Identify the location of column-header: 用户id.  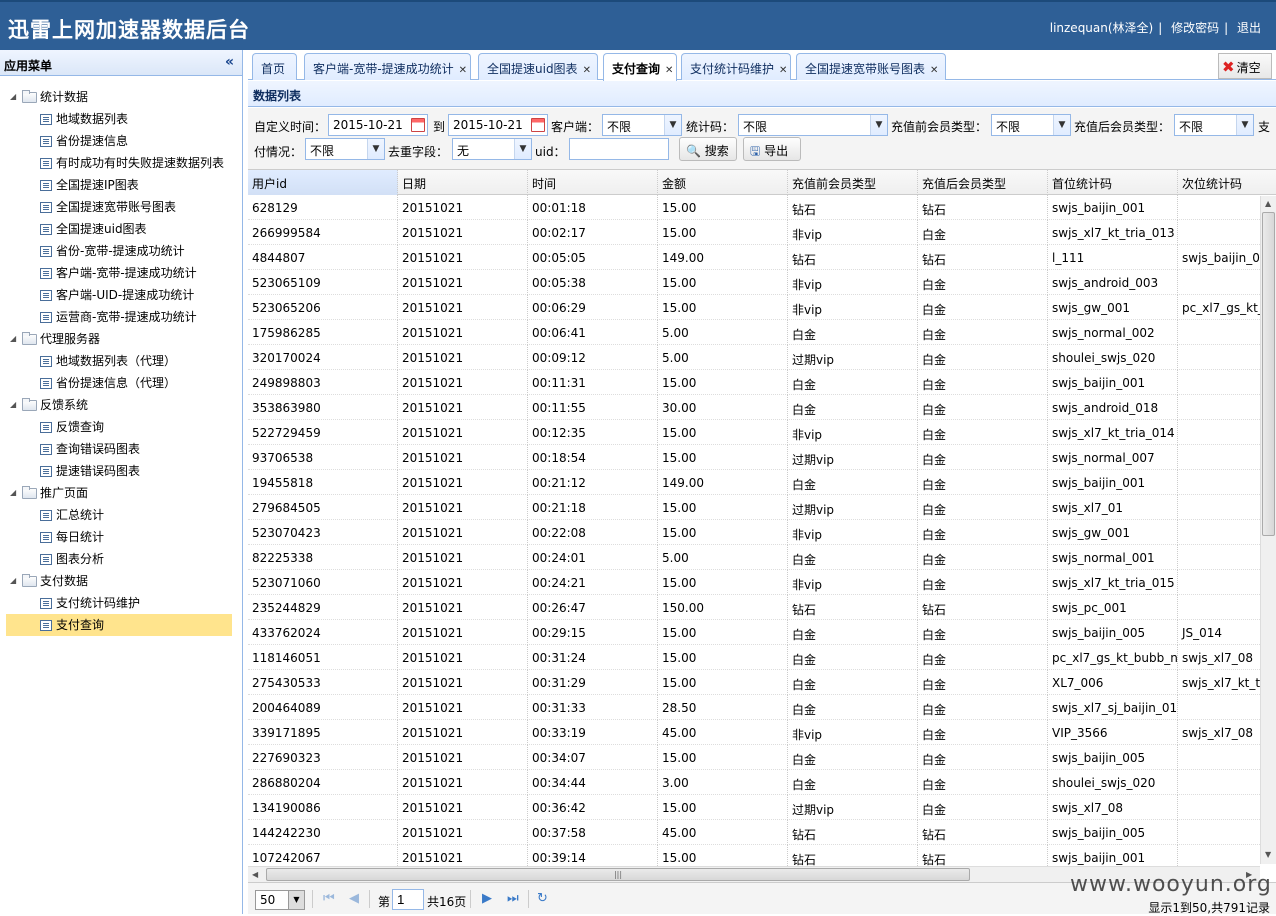
(323, 182).